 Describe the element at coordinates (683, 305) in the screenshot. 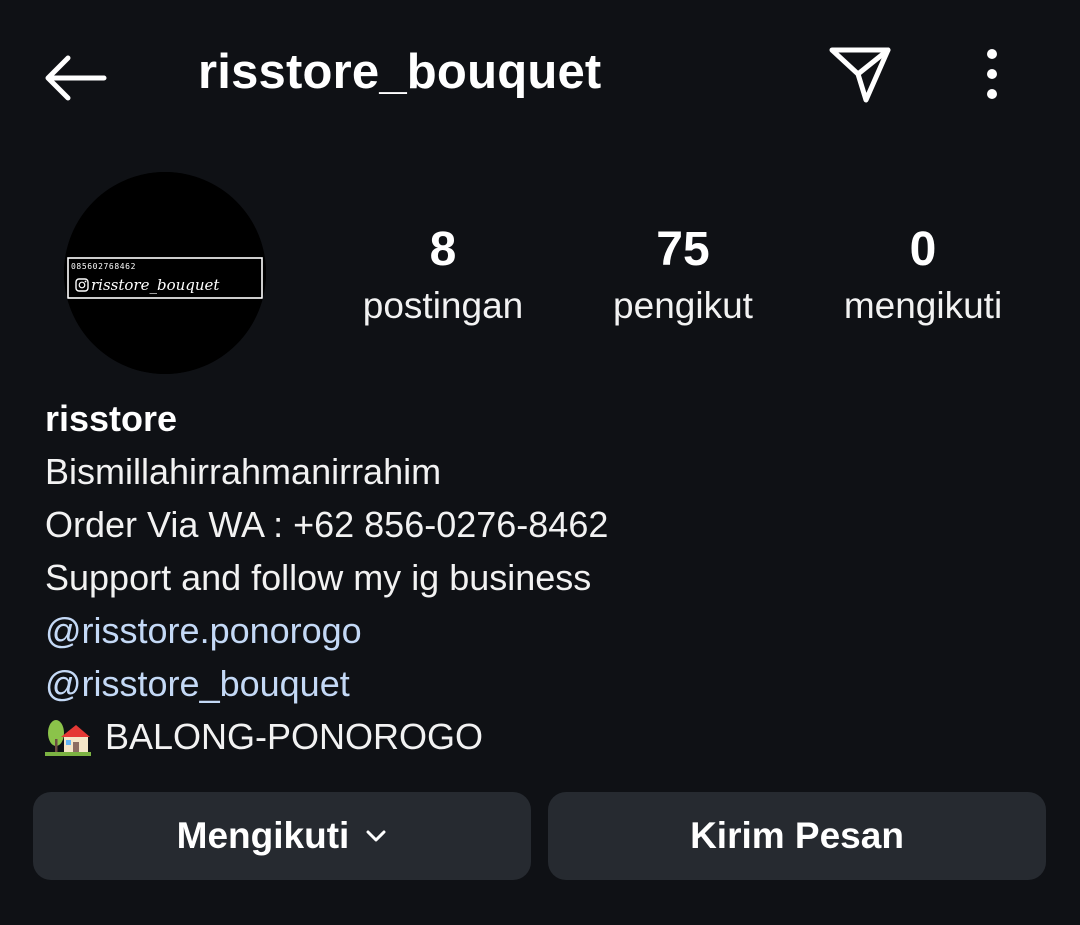

I see `followers-count-label: pengikut` at that location.